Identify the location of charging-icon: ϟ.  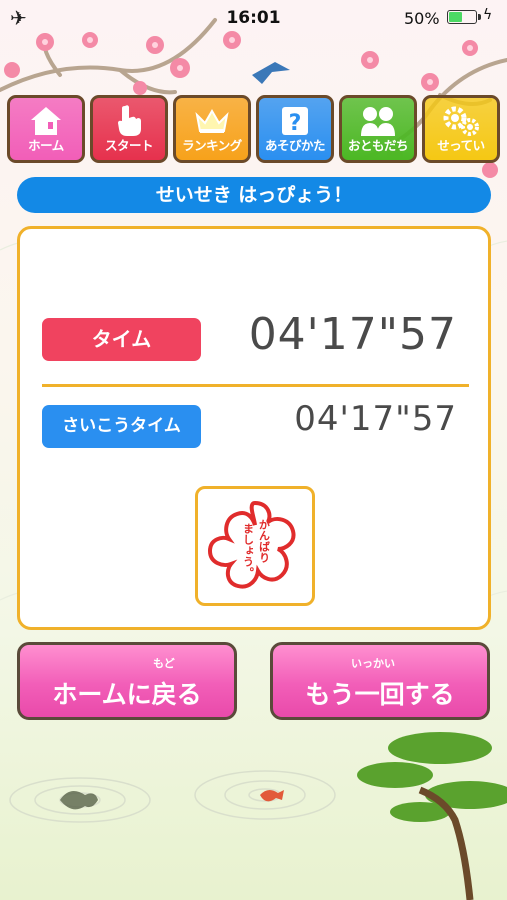
(488, 15).